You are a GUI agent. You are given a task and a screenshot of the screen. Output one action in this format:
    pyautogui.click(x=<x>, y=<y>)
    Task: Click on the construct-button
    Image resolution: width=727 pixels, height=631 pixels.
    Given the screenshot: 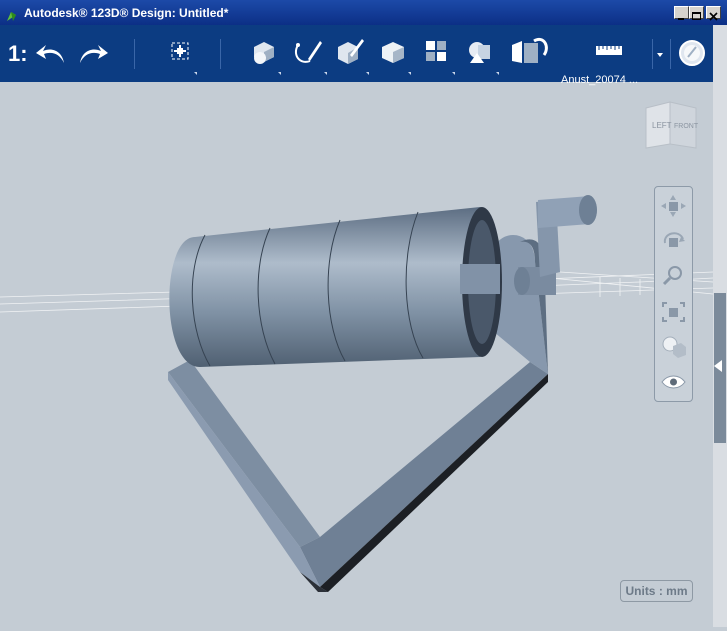 What is the action you would take?
    pyautogui.click(x=351, y=53)
    